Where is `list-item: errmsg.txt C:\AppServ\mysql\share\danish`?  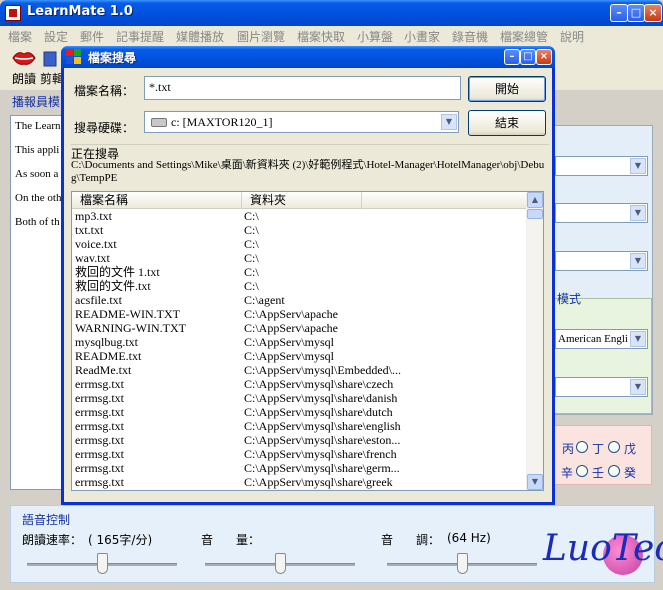
list-item: errmsg.txt C:\AppServ\mysql\share\danish is located at coordinates (299, 398).